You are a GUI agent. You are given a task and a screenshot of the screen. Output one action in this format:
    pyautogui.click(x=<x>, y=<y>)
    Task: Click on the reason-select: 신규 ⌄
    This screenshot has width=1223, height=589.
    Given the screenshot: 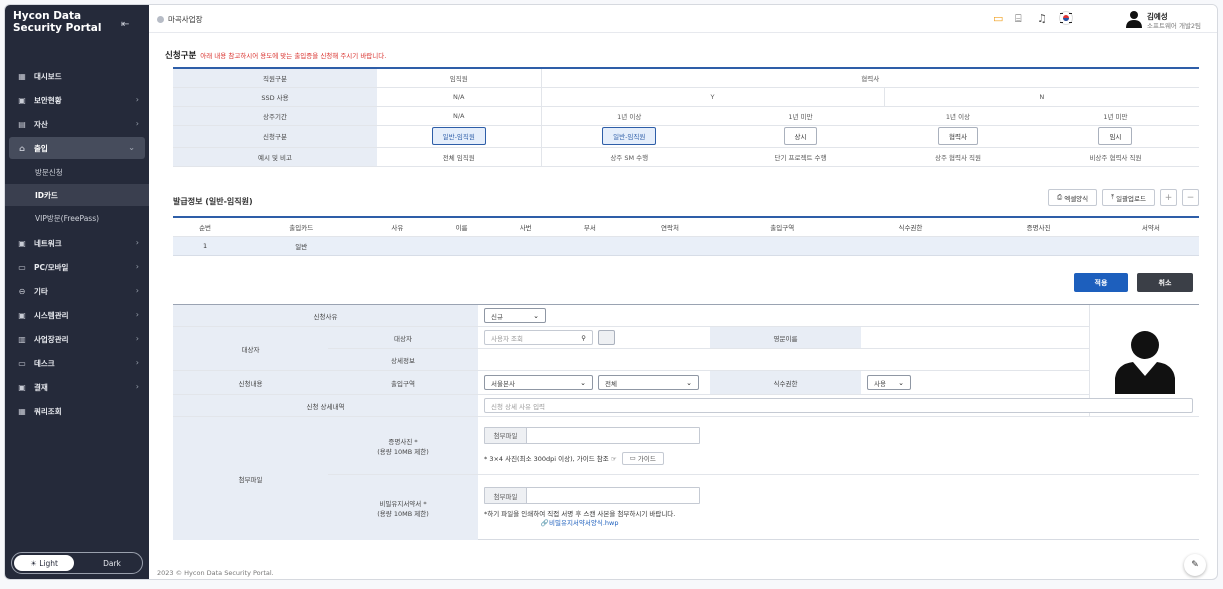 What is the action you would take?
    pyautogui.click(x=515, y=315)
    